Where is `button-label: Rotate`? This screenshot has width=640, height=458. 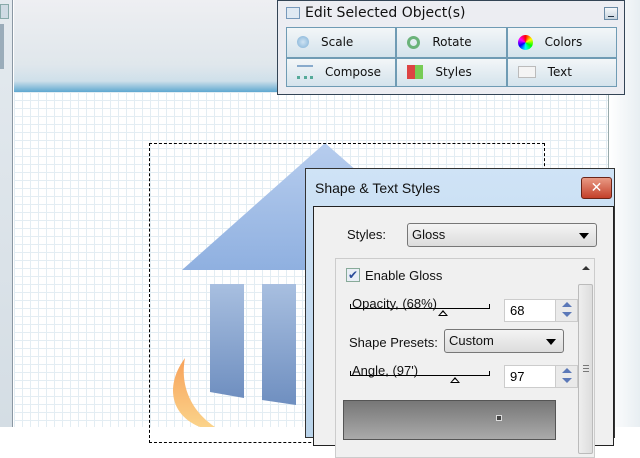
button-label: Rotate is located at coordinates (452, 42).